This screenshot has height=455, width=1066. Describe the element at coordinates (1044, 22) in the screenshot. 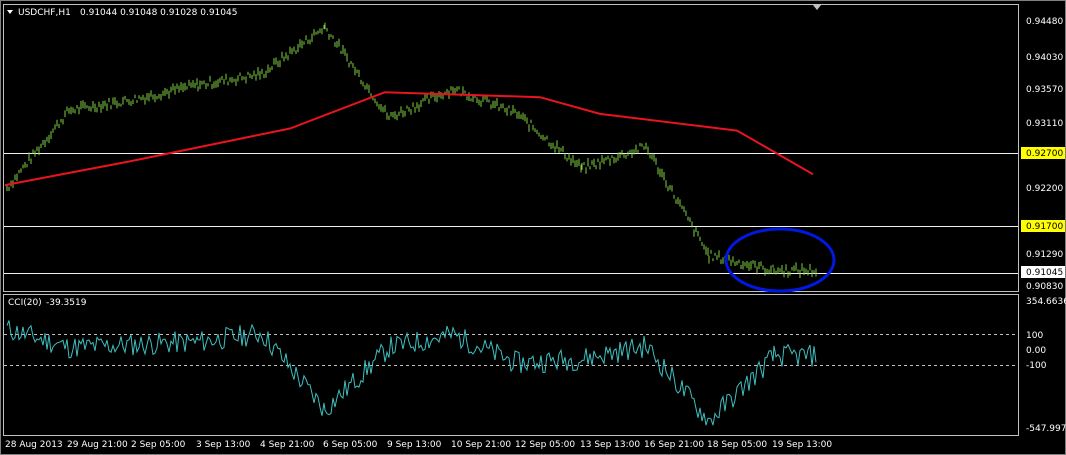

I see `price-tick: 0.94480` at that location.